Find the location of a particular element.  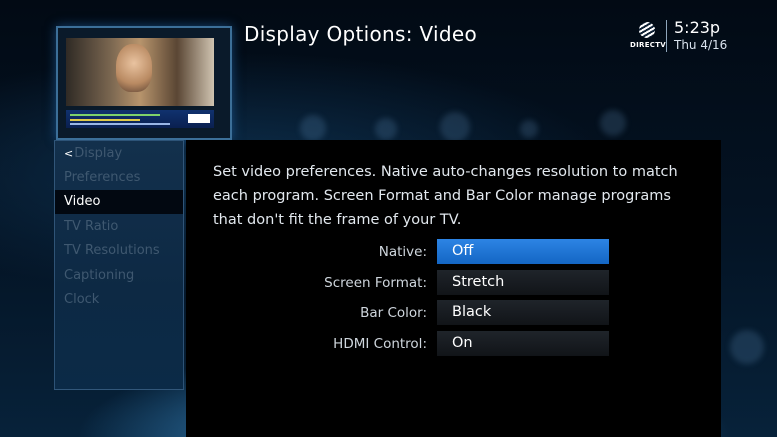

sidebar-item-label: TV Ratio is located at coordinates (91, 226).